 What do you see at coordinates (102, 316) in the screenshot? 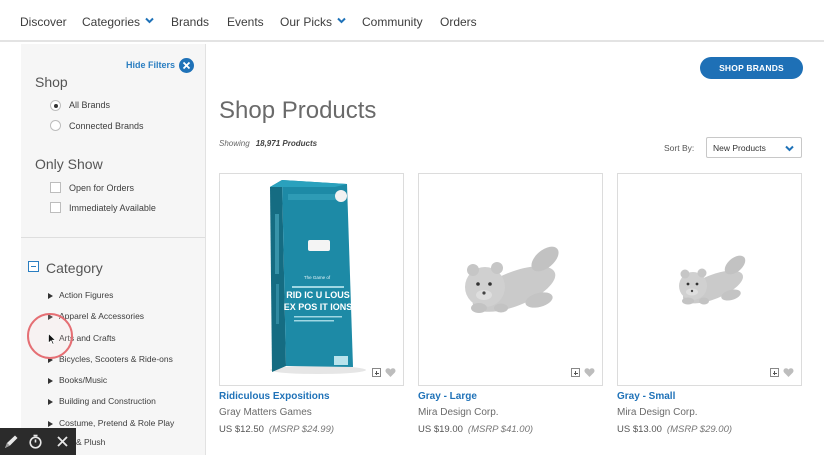
I see `category-label: Apparel & Accessories` at bounding box center [102, 316].